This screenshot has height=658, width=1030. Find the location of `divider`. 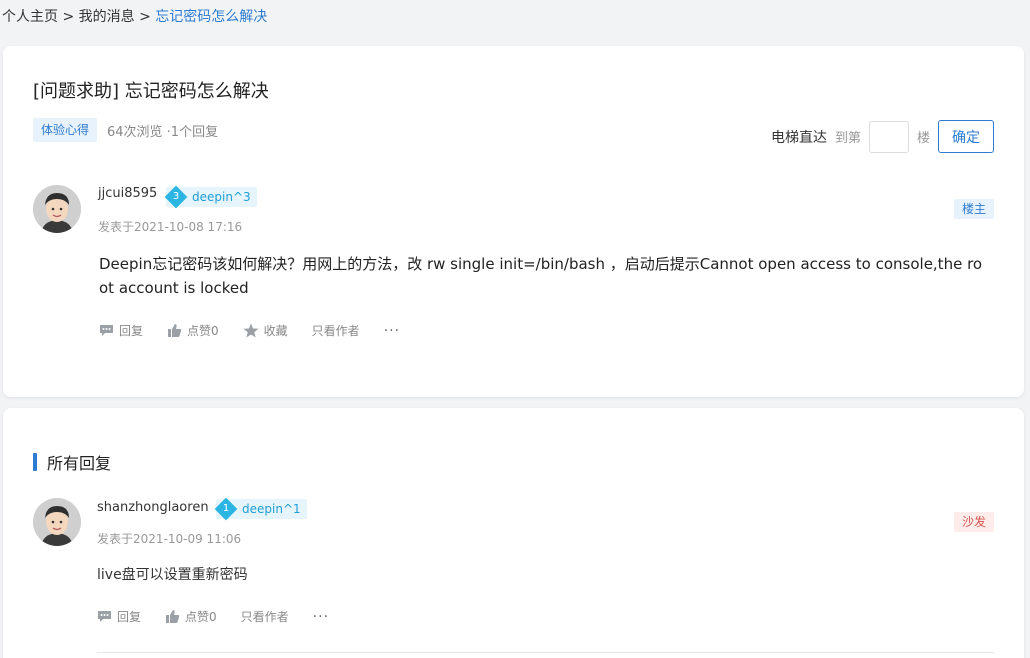

divider is located at coordinates (545, 652).